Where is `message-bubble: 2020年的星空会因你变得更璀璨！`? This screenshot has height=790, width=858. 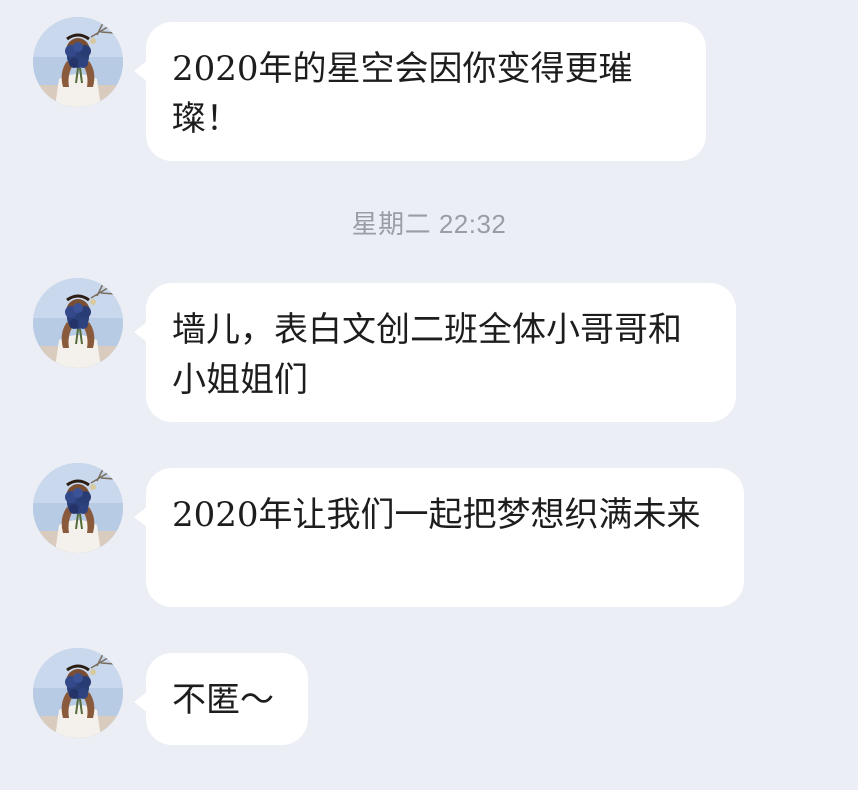 message-bubble: 2020年的星空会因你变得更璀璨！ is located at coordinates (420, 91).